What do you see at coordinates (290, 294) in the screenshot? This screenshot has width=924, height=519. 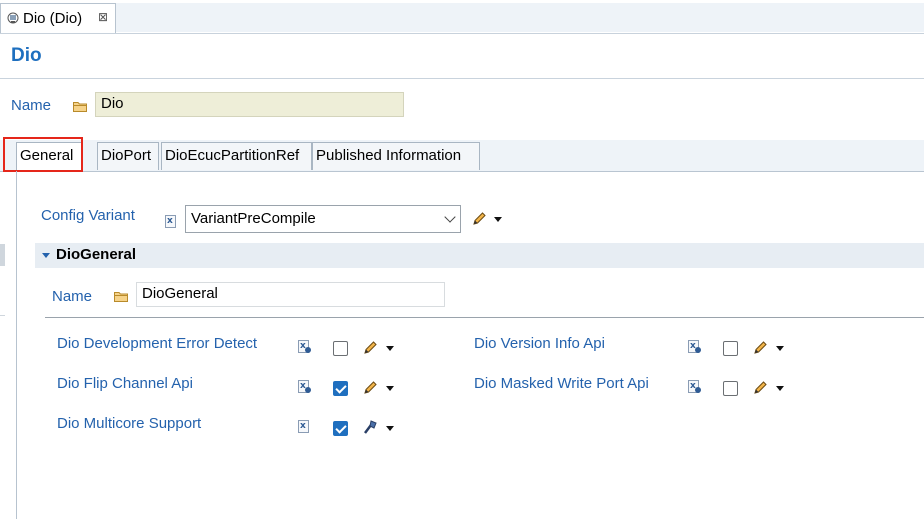 I see `section-name-field: DioGeneral` at bounding box center [290, 294].